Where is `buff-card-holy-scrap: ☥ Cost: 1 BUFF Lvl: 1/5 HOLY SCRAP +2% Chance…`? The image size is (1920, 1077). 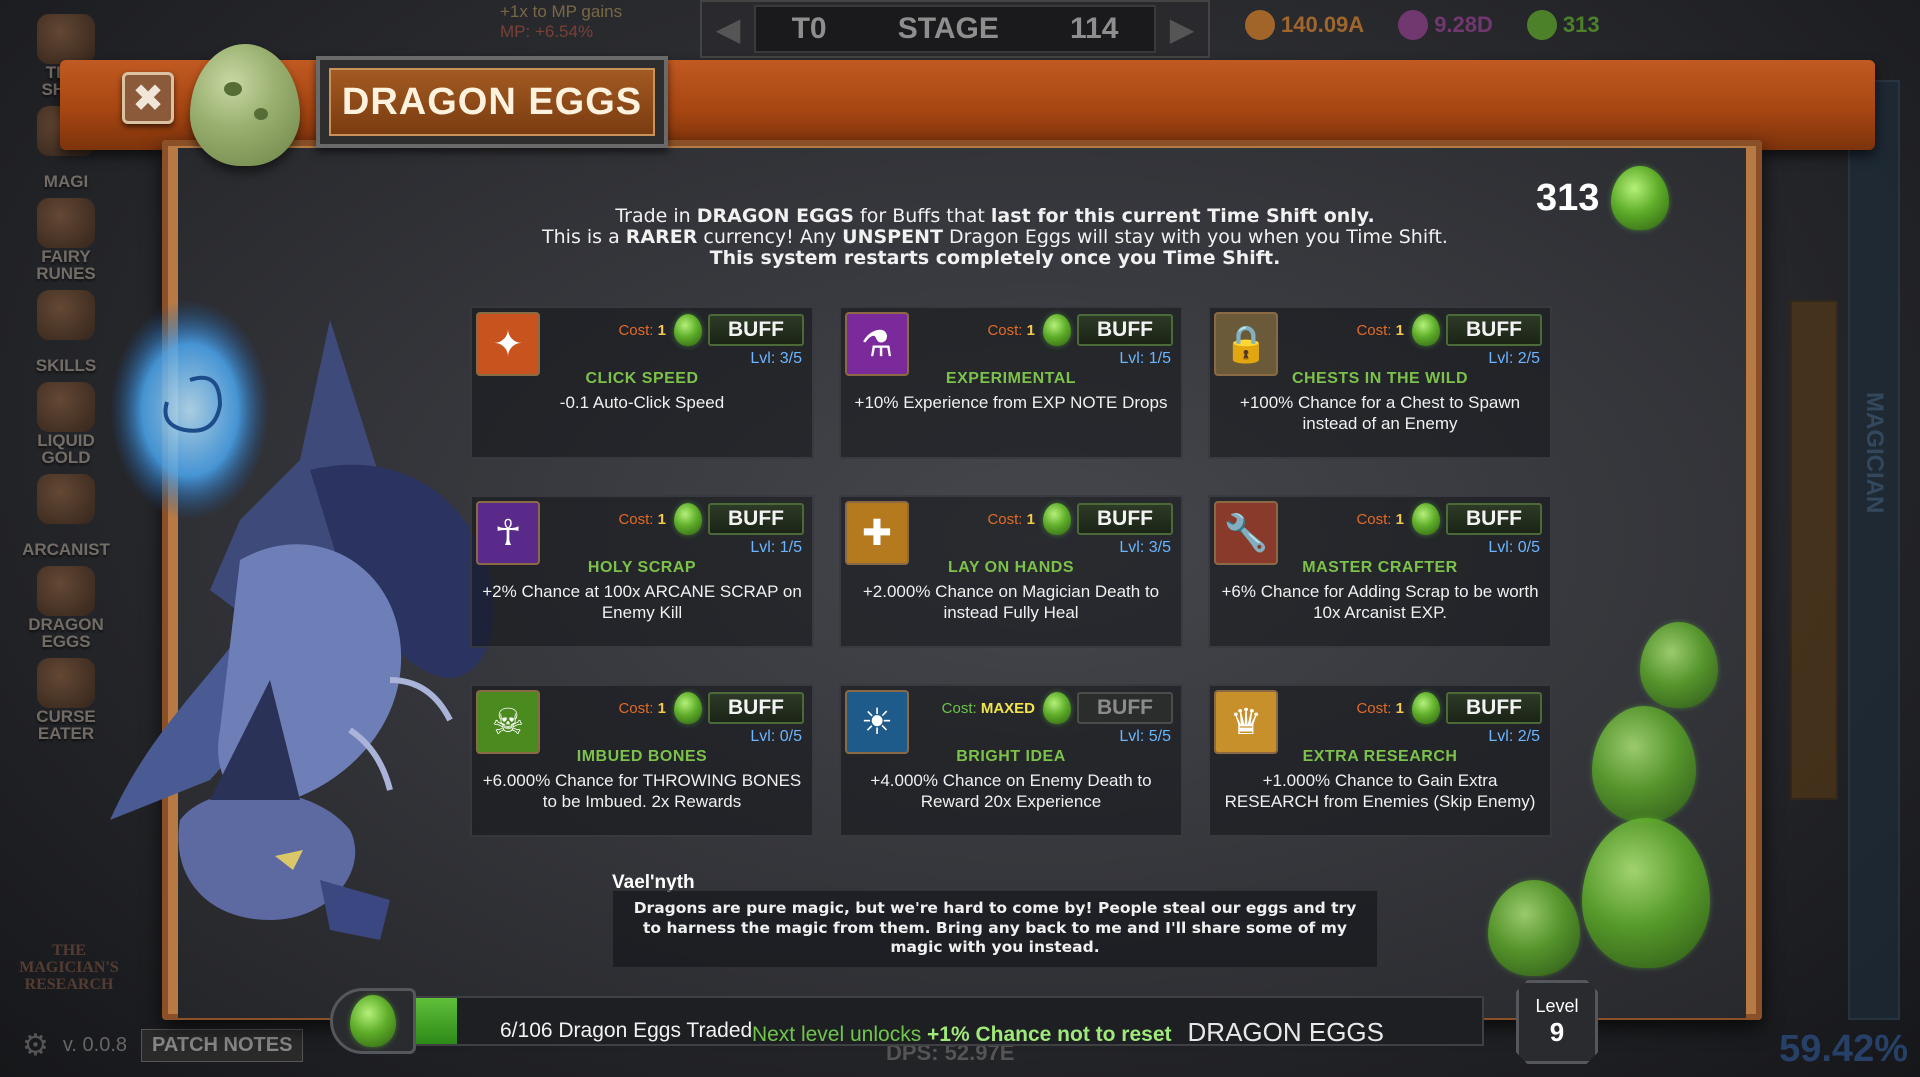
buff-card-holy-scrap: ☥ Cost: 1 BUFF Lvl: 1/5 HOLY SCRAP +2% Chance… is located at coordinates (642, 571).